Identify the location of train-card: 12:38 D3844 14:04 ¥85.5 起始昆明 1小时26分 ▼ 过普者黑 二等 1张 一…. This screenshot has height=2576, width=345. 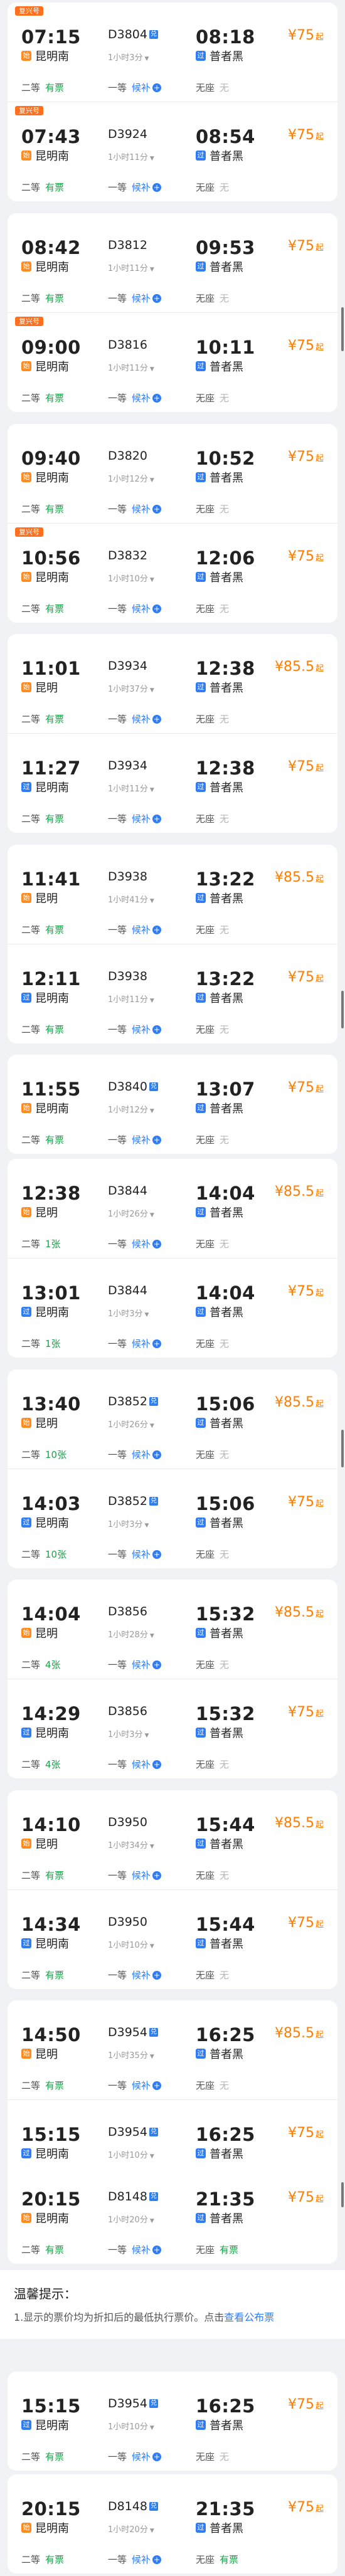
(172, 1208).